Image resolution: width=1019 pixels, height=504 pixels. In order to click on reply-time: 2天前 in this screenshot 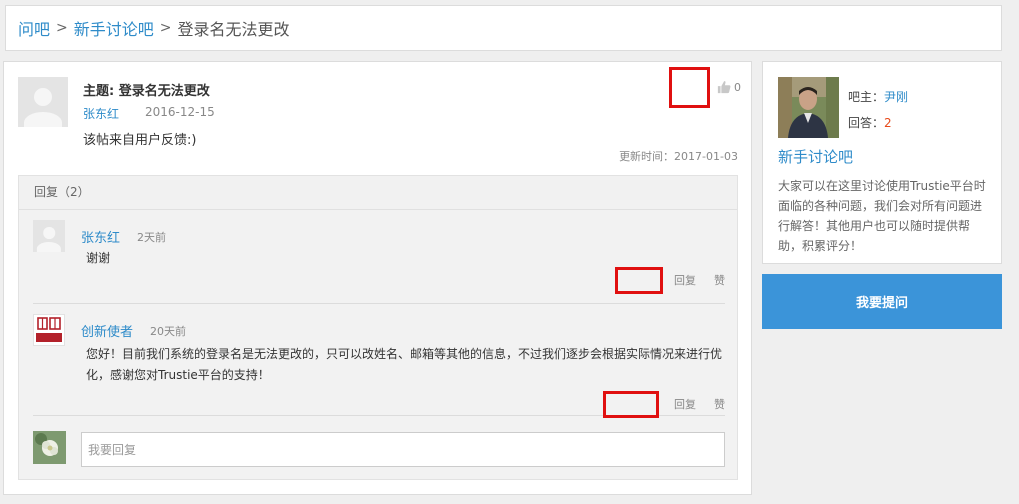, I will do `click(151, 237)`.